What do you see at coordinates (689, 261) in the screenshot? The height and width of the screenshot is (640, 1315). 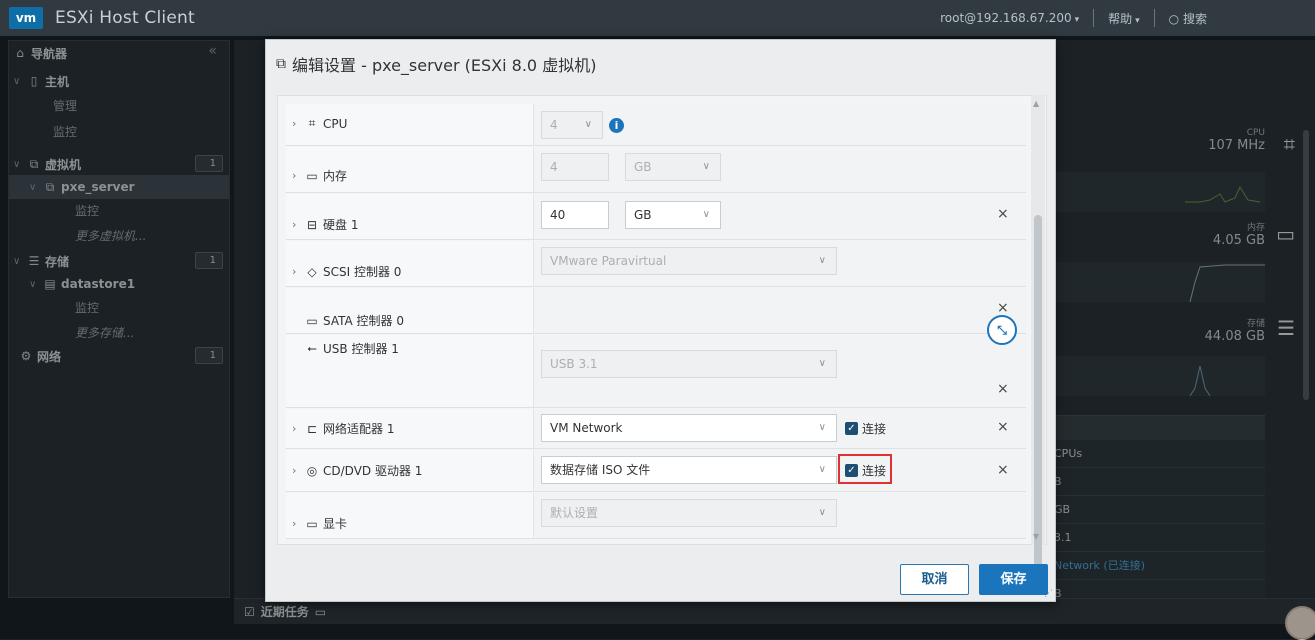 I see `scsi-type-select: VMware Paravirtual ∨` at bounding box center [689, 261].